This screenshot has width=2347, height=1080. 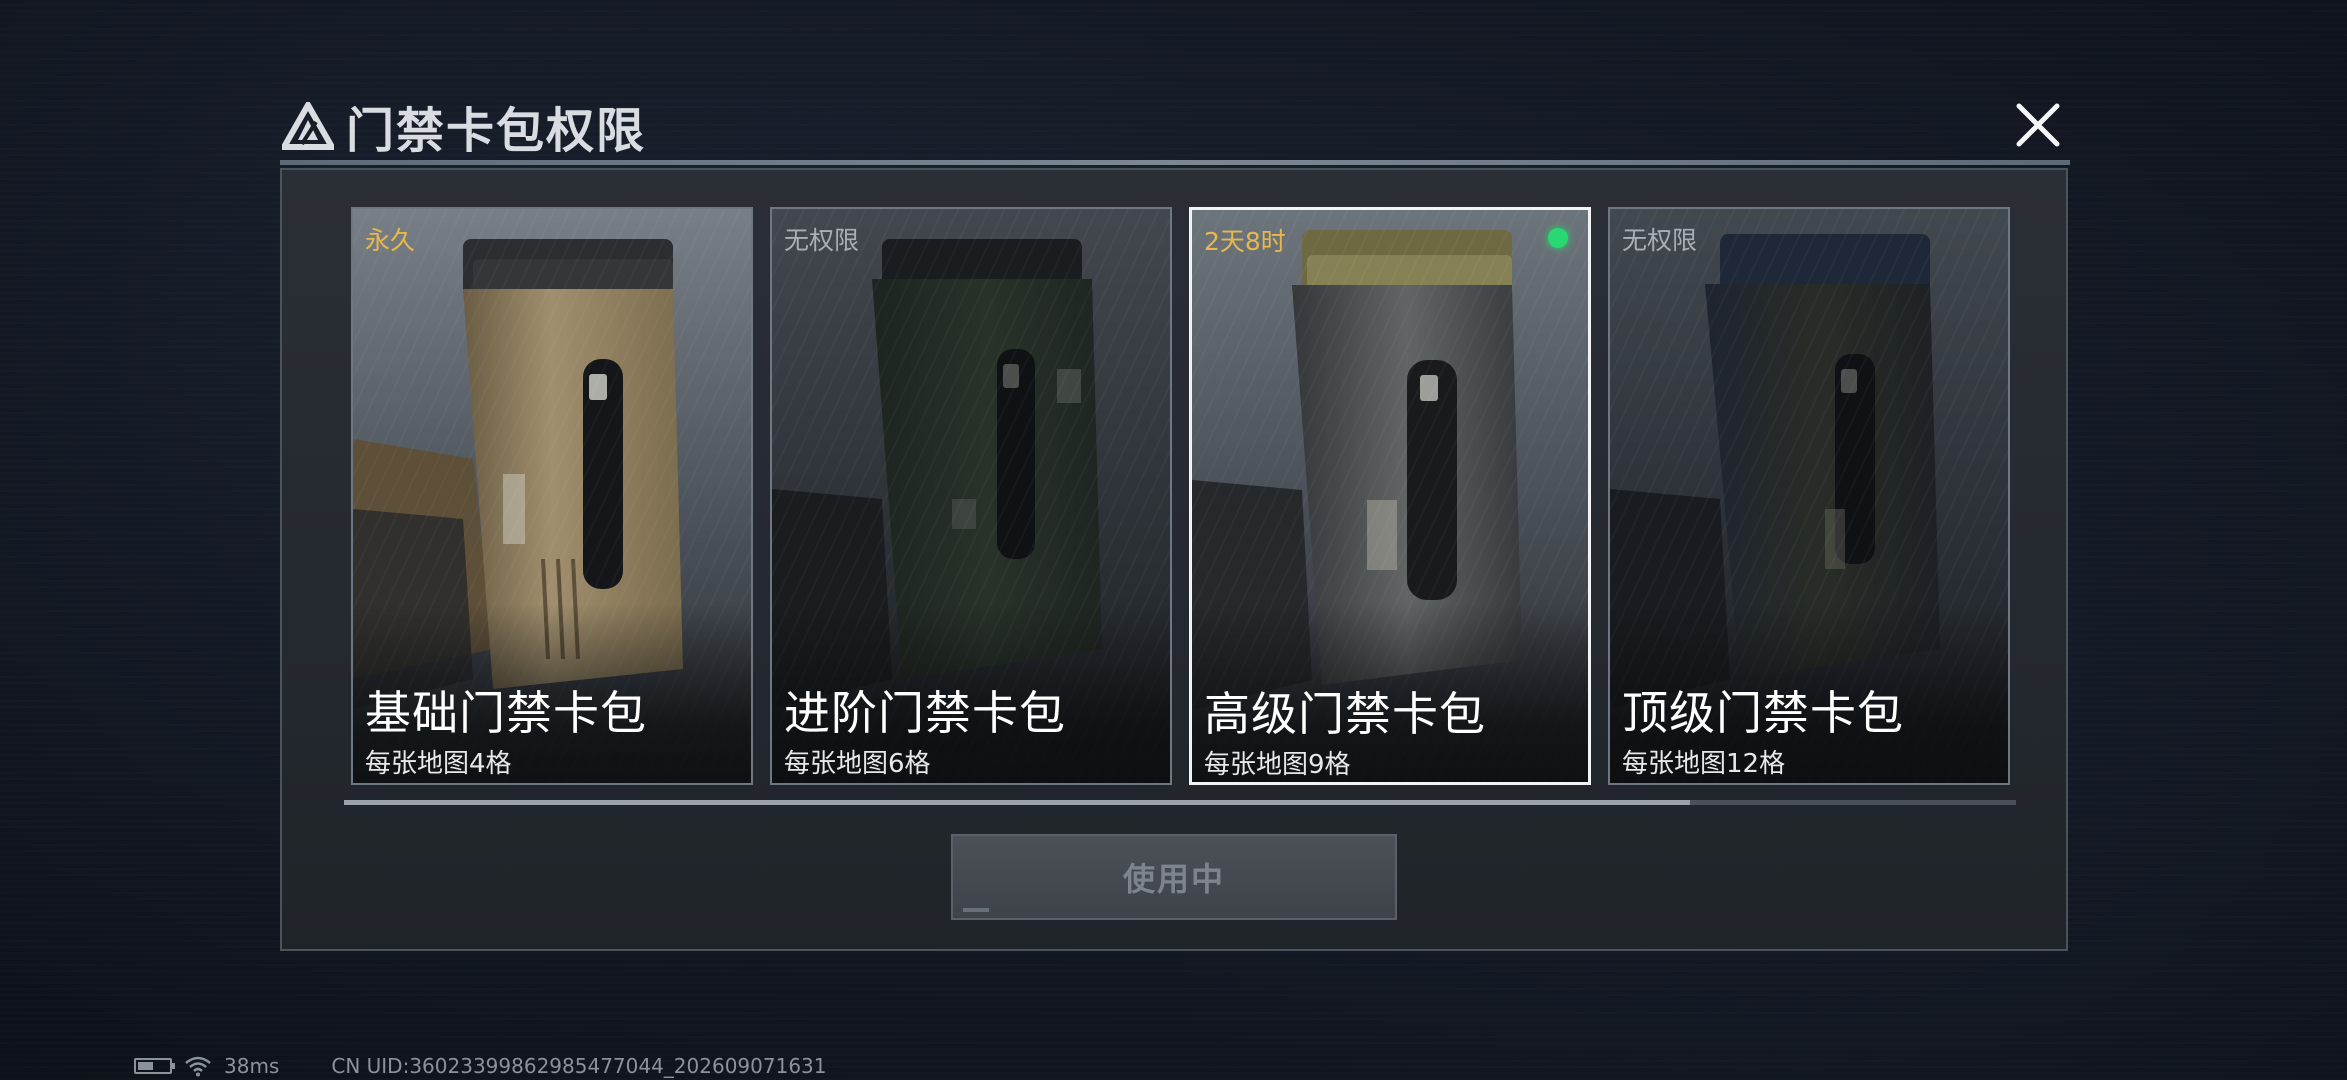 I want to click on battery-level, so click(x=145, y=1066).